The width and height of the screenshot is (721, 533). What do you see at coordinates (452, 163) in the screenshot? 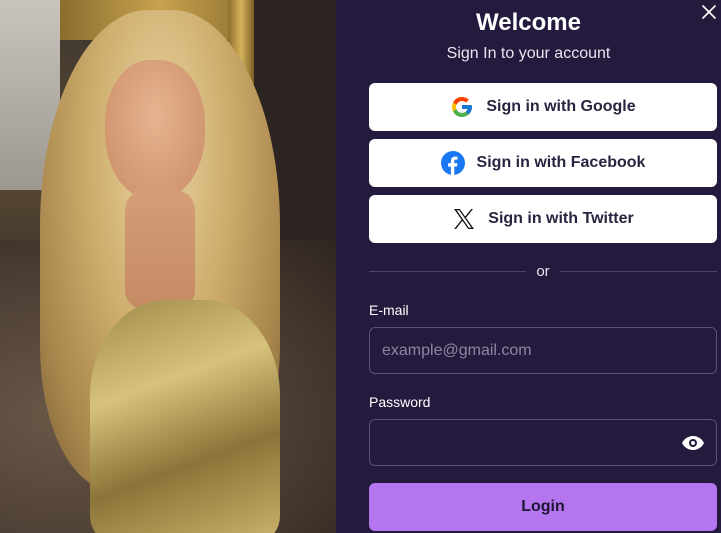
I see `facebook-icon` at bounding box center [452, 163].